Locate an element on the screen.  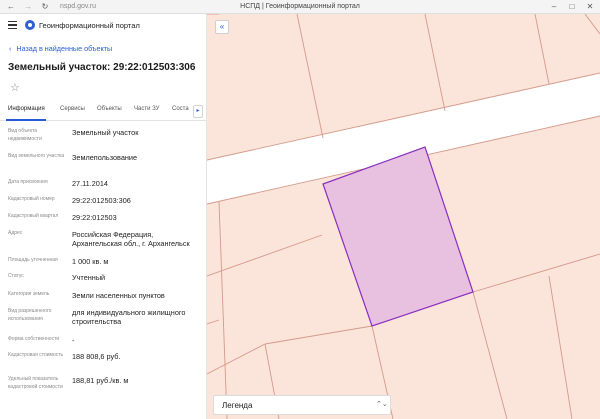
field-value: Землепользование is located at coordinates (105, 157).